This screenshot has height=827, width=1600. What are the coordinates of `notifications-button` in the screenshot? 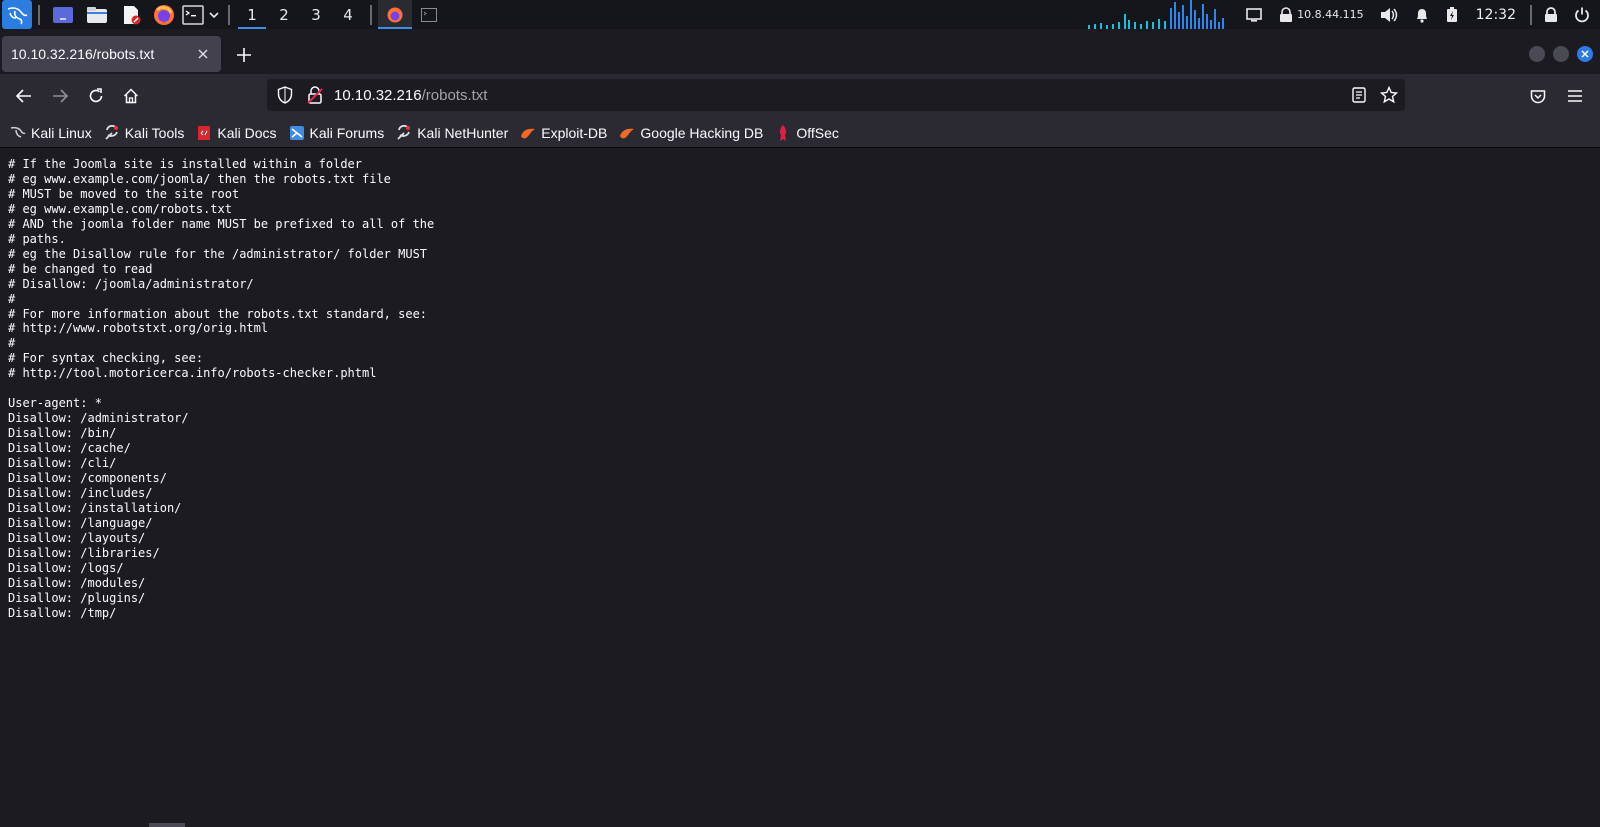 It's located at (1422, 14).